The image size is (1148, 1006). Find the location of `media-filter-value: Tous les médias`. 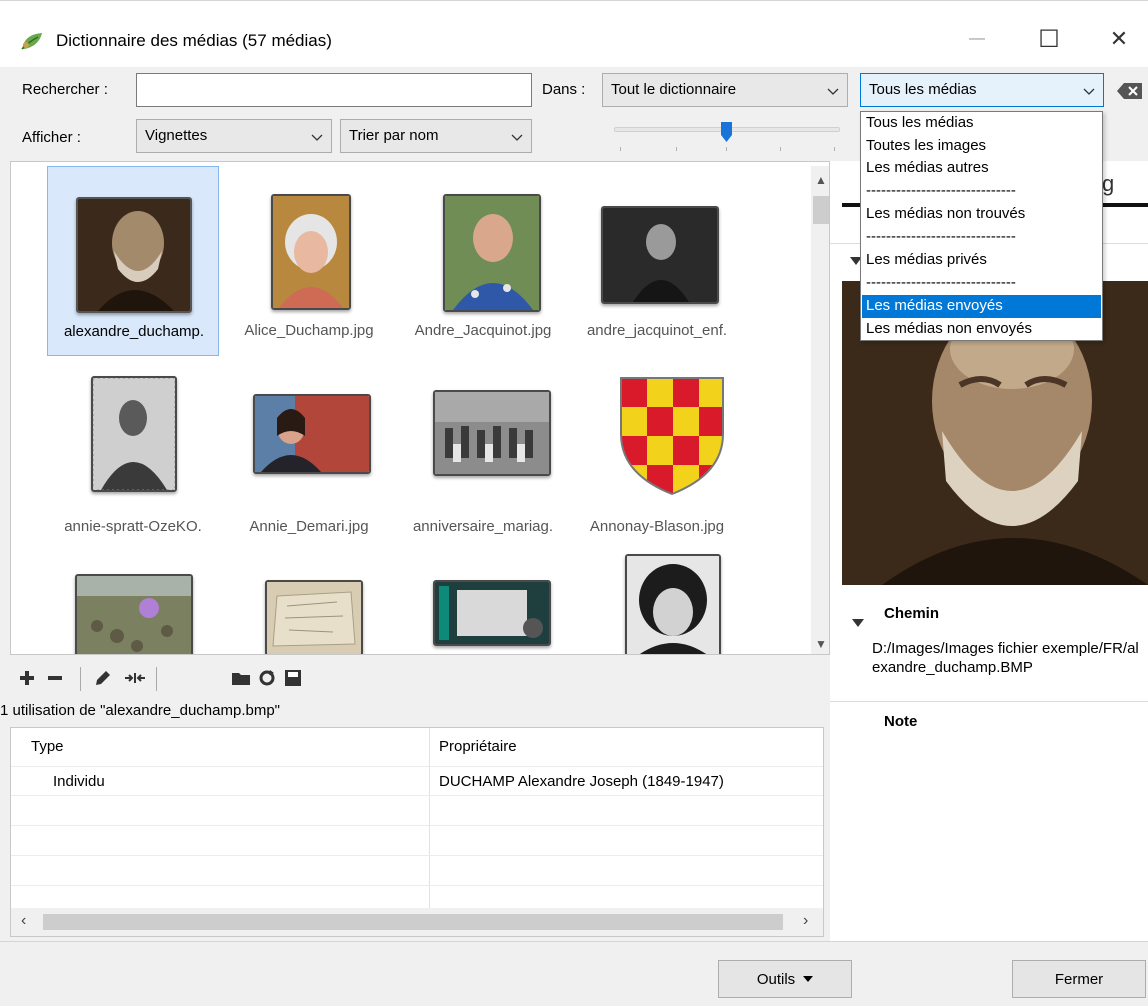

media-filter-value: Tous les médias is located at coordinates (923, 89).